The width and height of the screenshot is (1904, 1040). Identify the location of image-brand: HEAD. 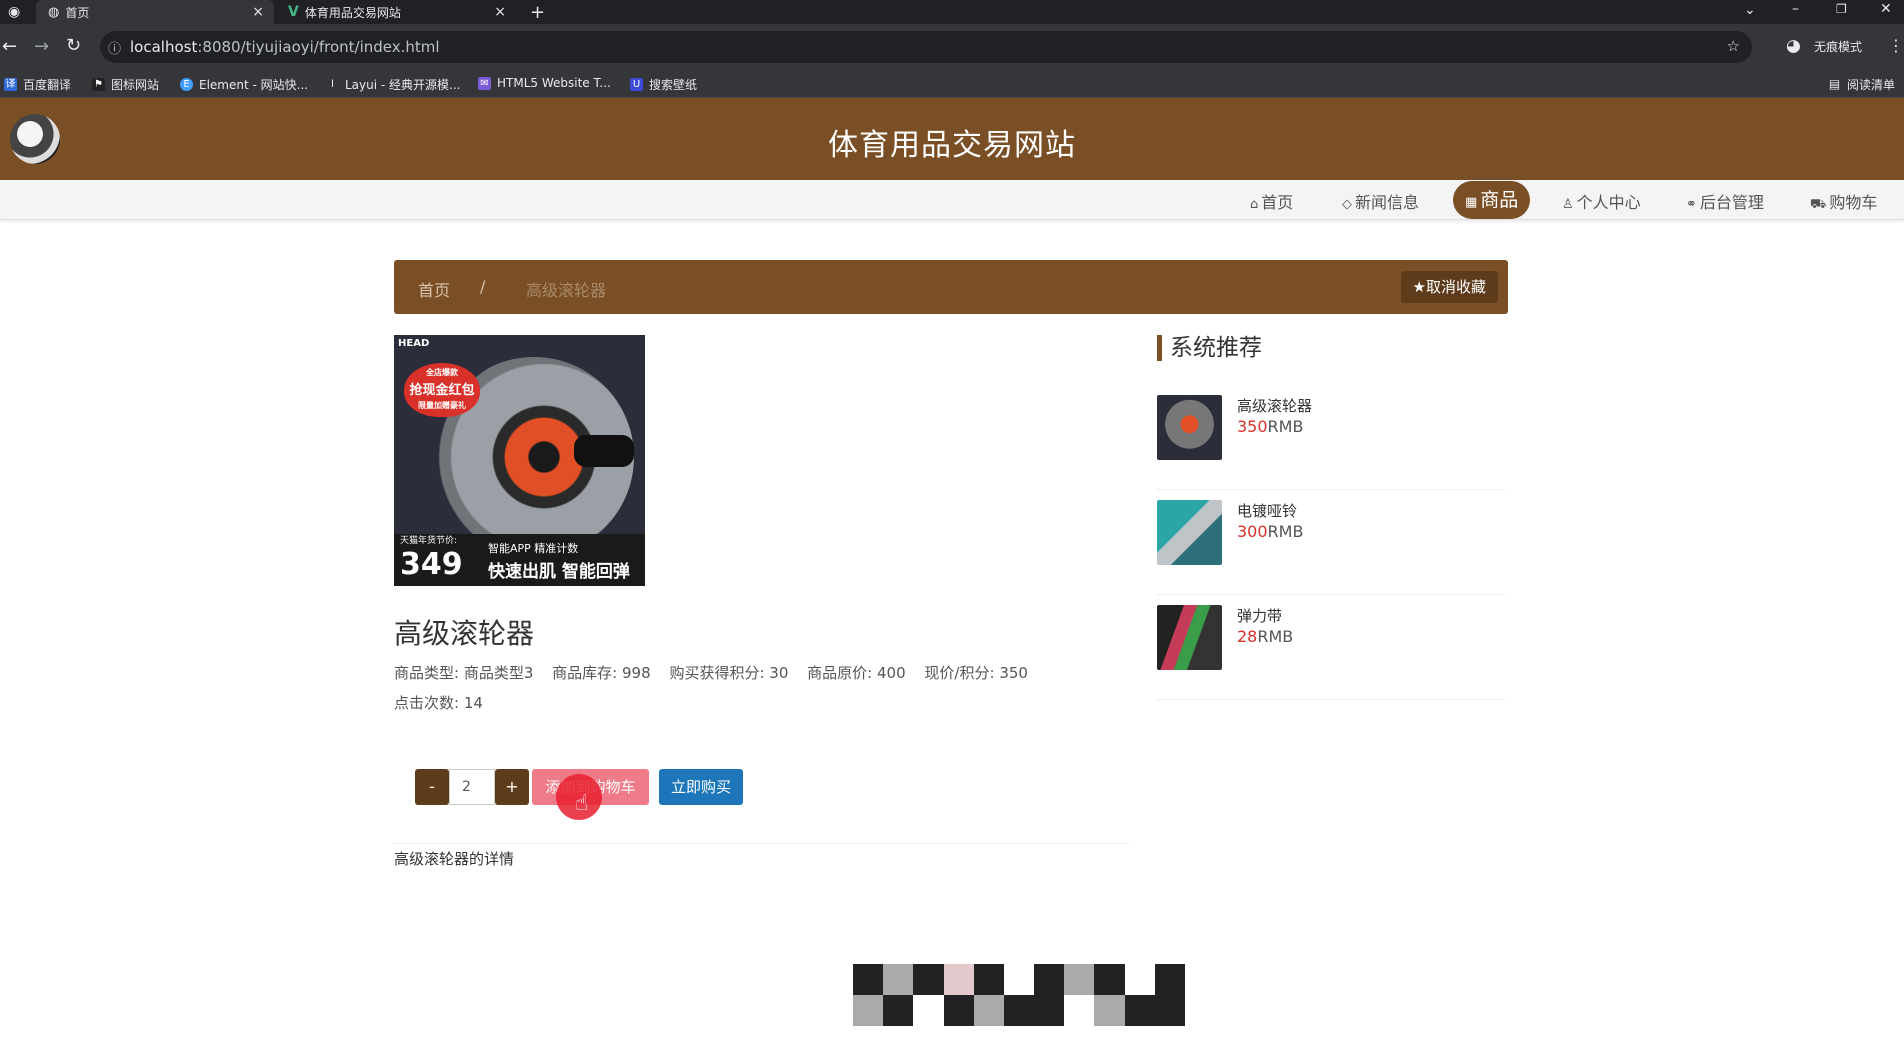
(414, 343).